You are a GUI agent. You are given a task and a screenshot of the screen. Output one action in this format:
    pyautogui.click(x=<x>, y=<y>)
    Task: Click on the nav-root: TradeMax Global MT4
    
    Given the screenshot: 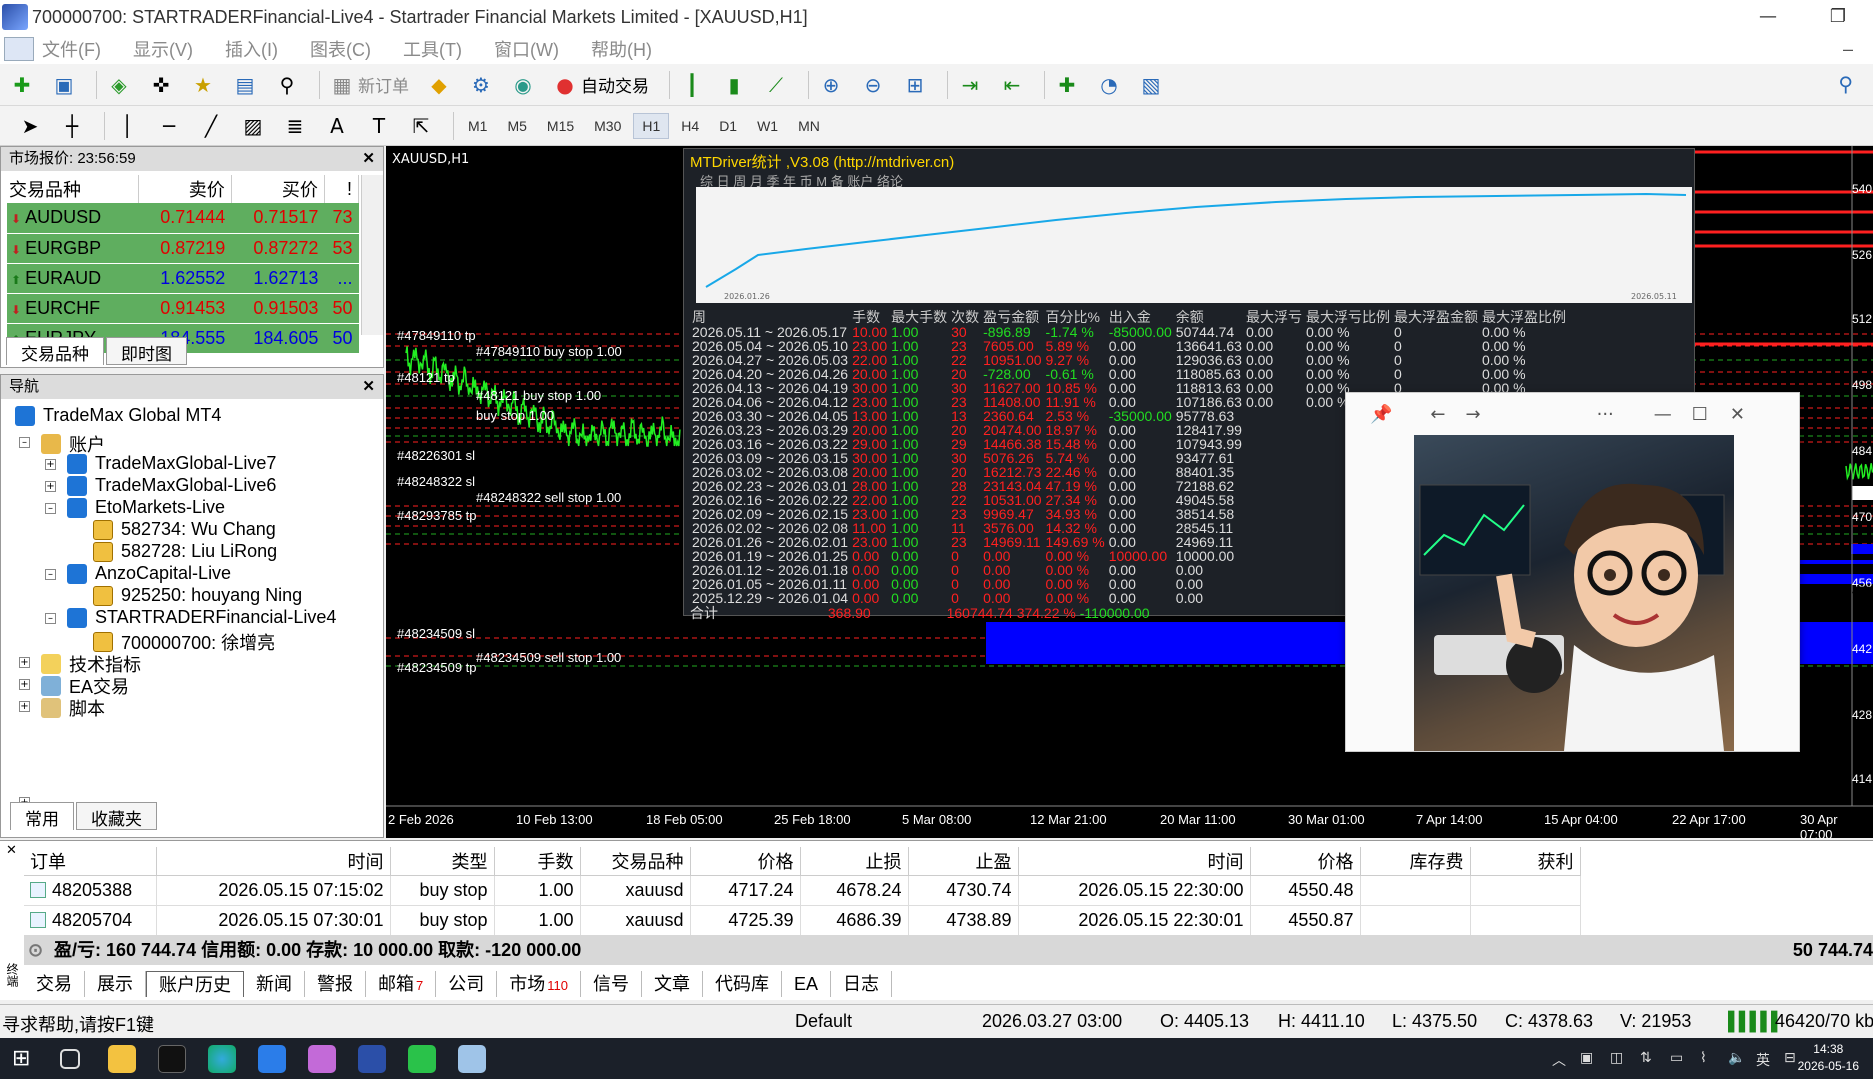 What is the action you would take?
    pyautogui.click(x=118, y=415)
    